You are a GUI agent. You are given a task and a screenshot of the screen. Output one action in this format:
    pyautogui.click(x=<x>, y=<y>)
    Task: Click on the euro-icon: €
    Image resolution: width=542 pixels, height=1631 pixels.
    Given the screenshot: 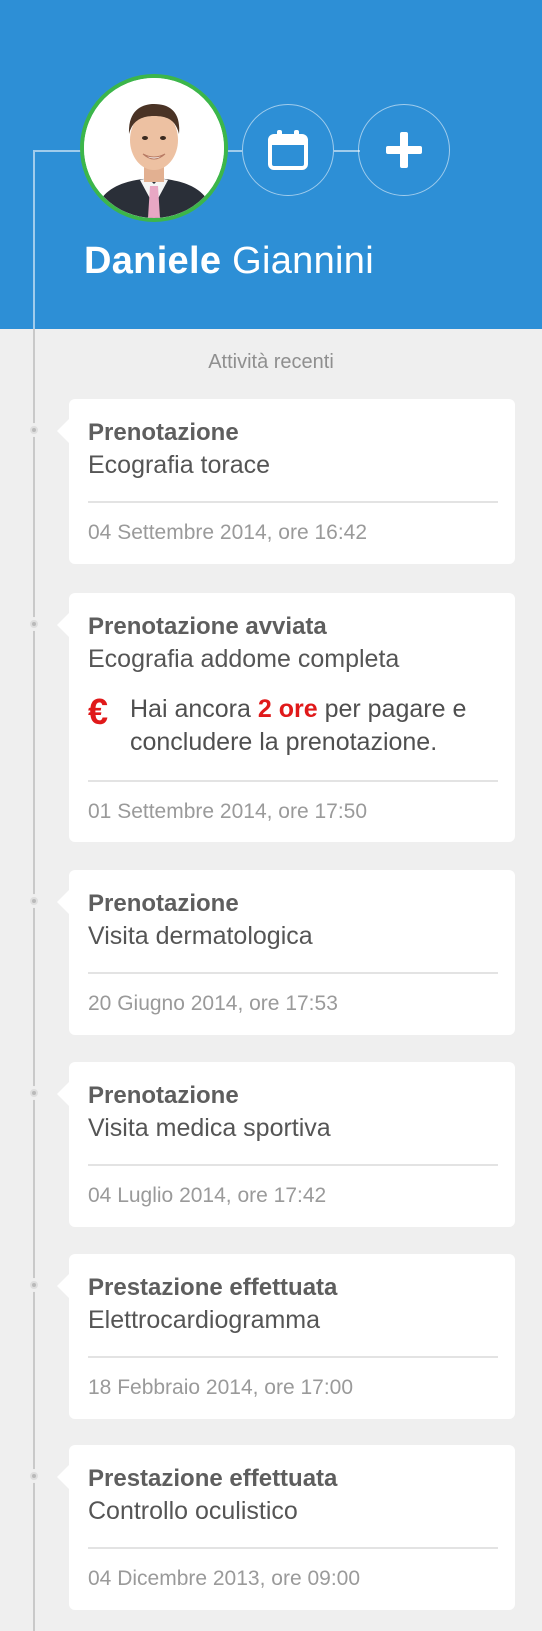 What is the action you would take?
    pyautogui.click(x=98, y=711)
    